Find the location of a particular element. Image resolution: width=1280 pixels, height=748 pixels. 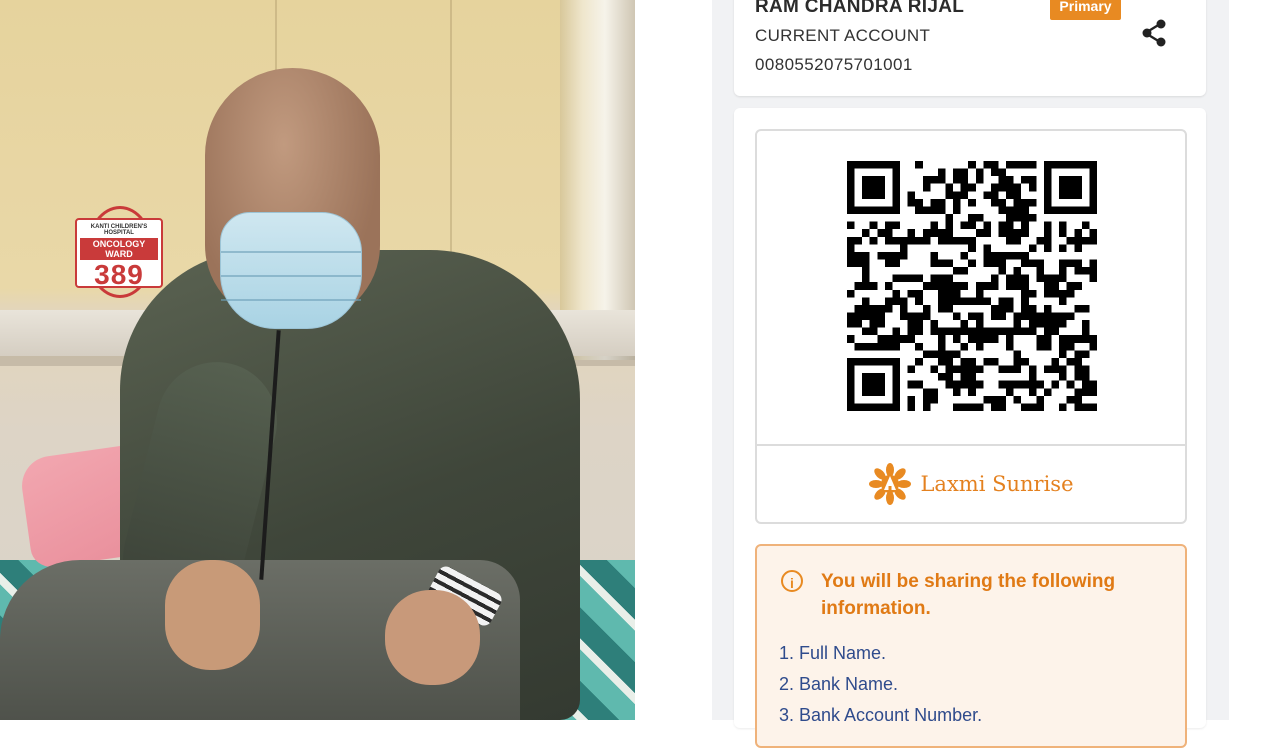

bank-branding: Laxmi Sunrise is located at coordinates (971, 484).